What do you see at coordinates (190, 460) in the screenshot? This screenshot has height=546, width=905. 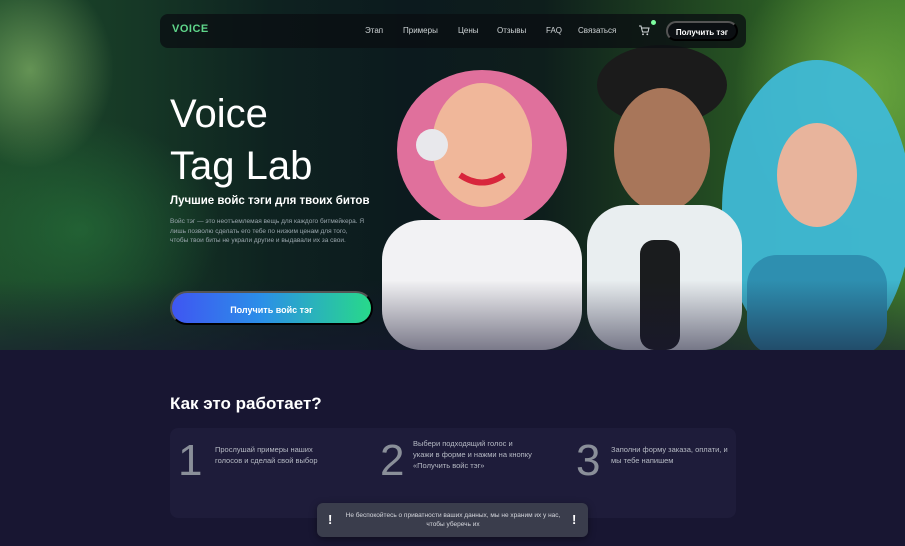 I see `step-1-number: 1` at bounding box center [190, 460].